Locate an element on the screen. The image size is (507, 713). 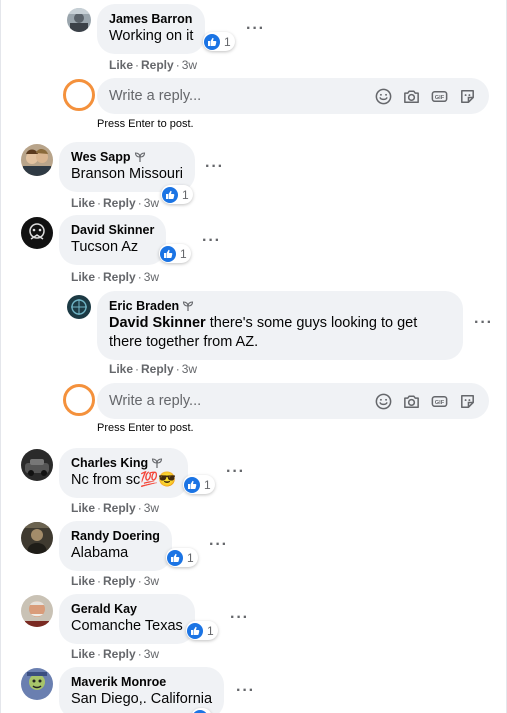
comment-text: Tucson Az is located at coordinates (105, 247).